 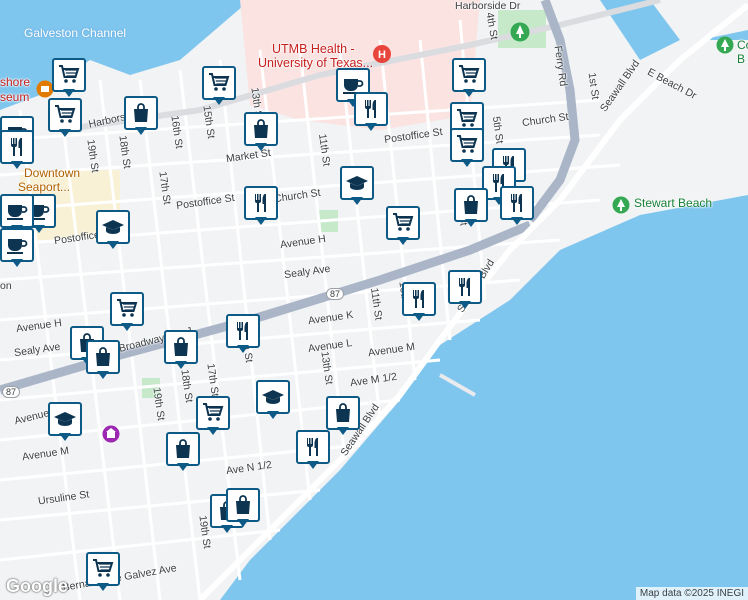 I want to click on hospital-icon: H, so click(x=382, y=56).